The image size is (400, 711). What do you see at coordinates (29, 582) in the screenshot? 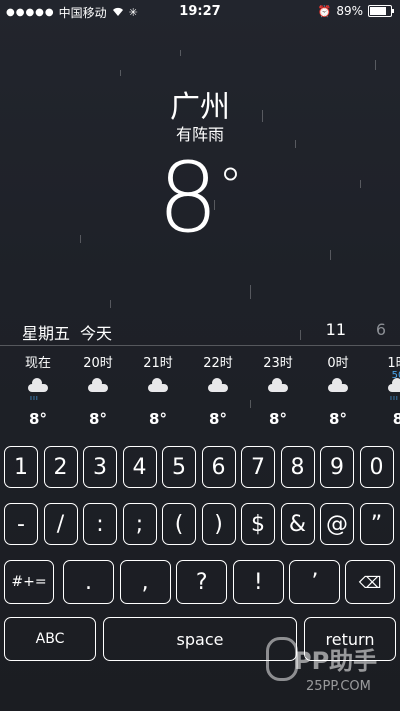
I see `key-more-symbols: #+=` at bounding box center [29, 582].